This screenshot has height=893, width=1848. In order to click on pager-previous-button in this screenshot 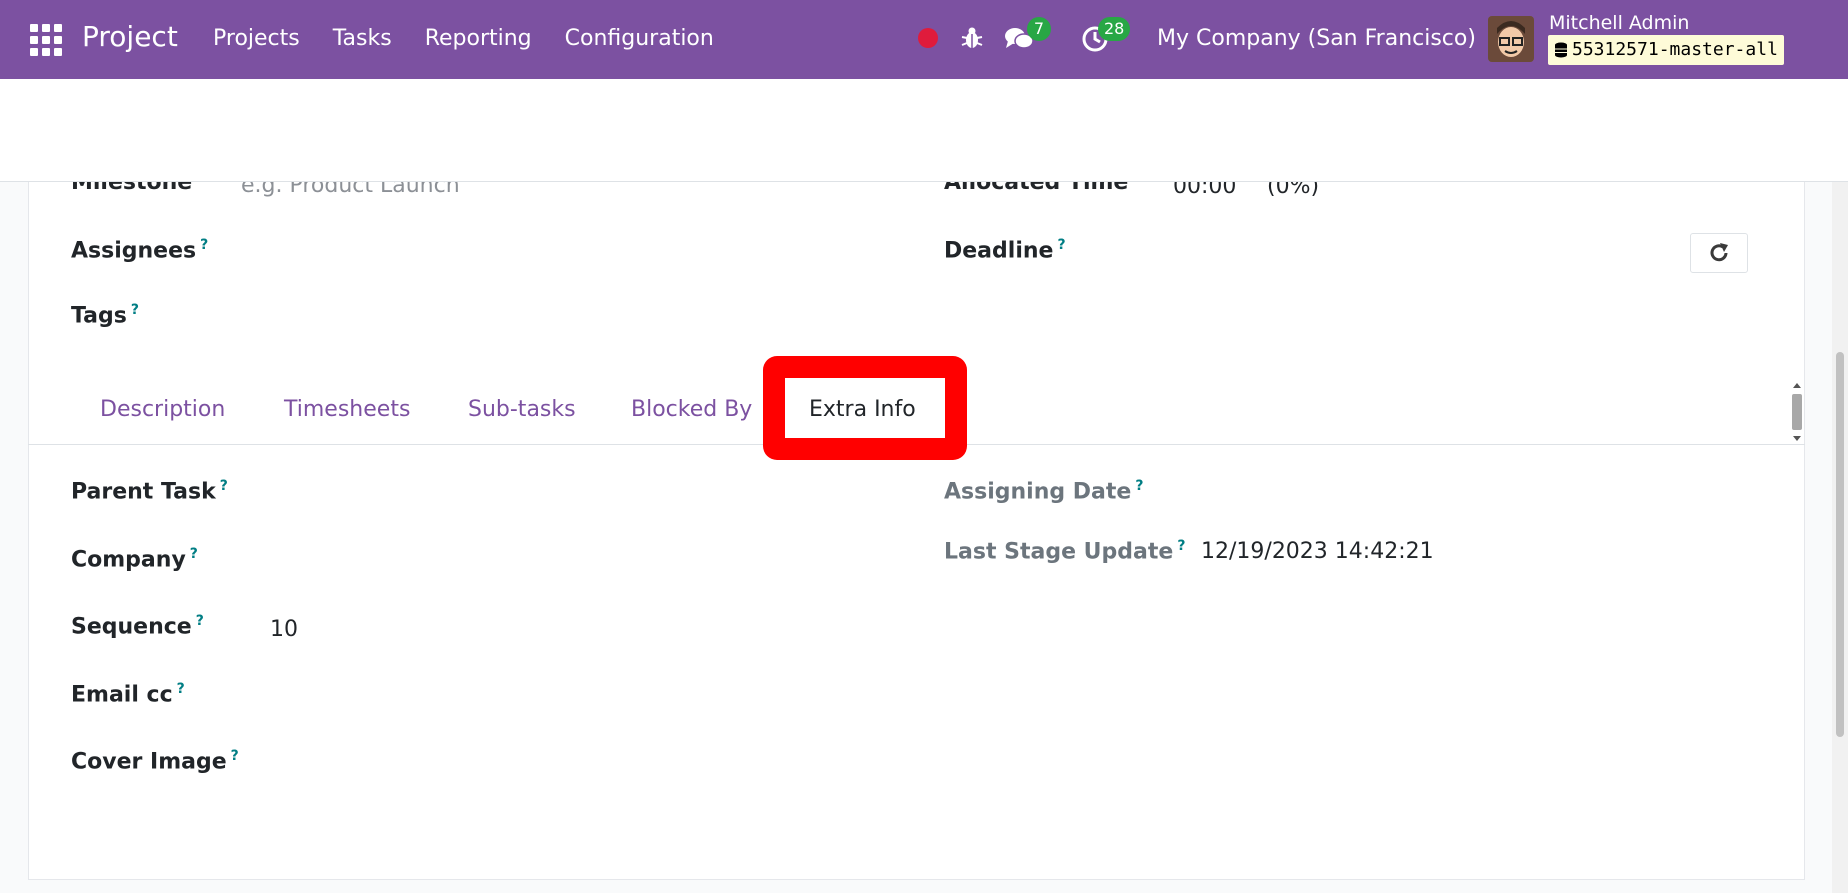, I will do `click(1737, 116)`.